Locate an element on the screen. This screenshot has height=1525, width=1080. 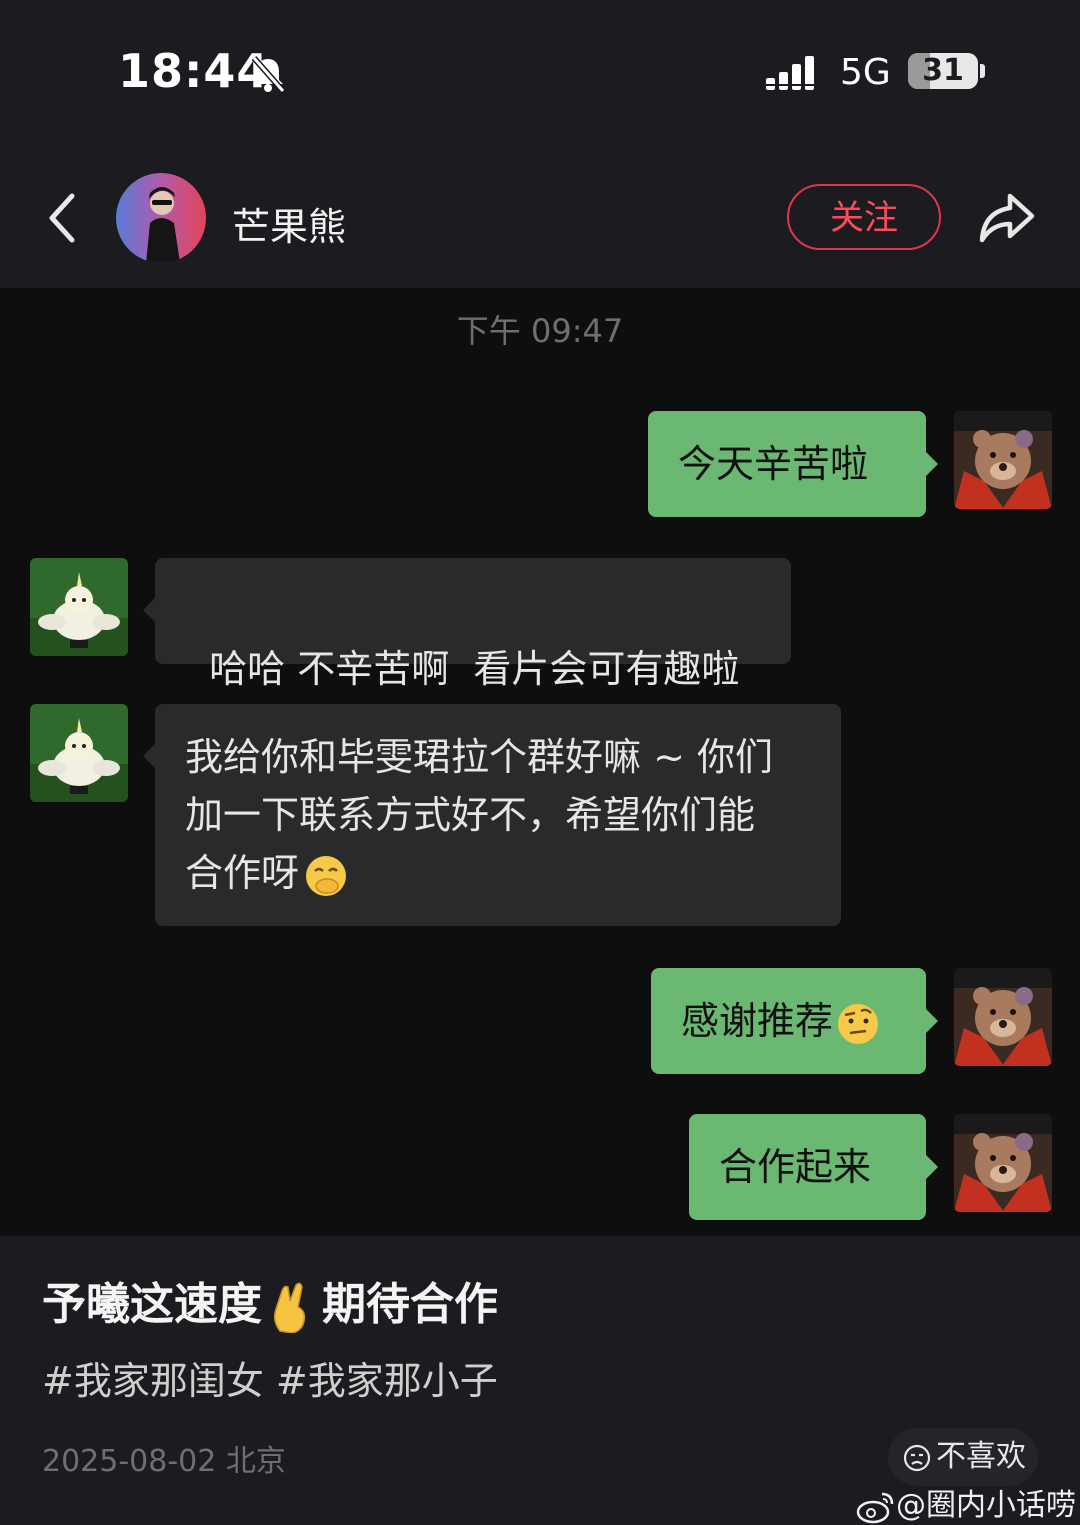
caption-text: 予曦这速度 is located at coordinates (152, 1304).